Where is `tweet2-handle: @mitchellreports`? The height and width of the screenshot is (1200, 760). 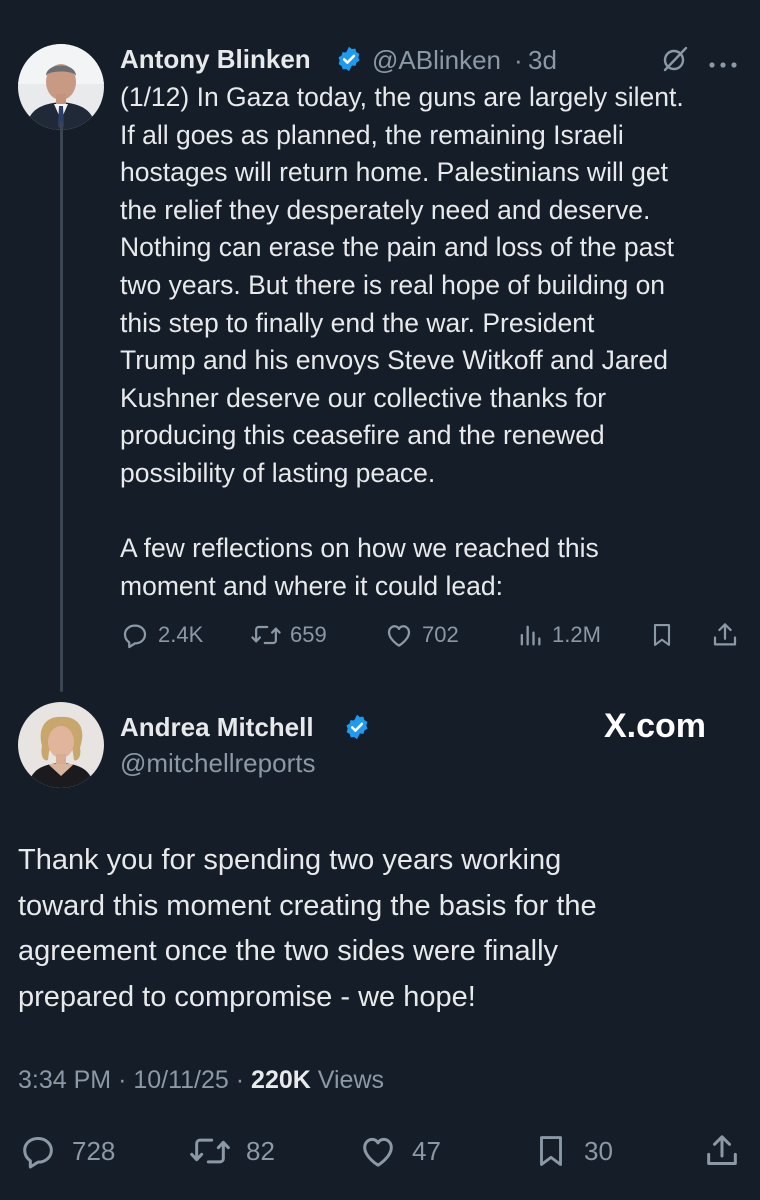
tweet2-handle: @mitchellreports is located at coordinates (217, 763).